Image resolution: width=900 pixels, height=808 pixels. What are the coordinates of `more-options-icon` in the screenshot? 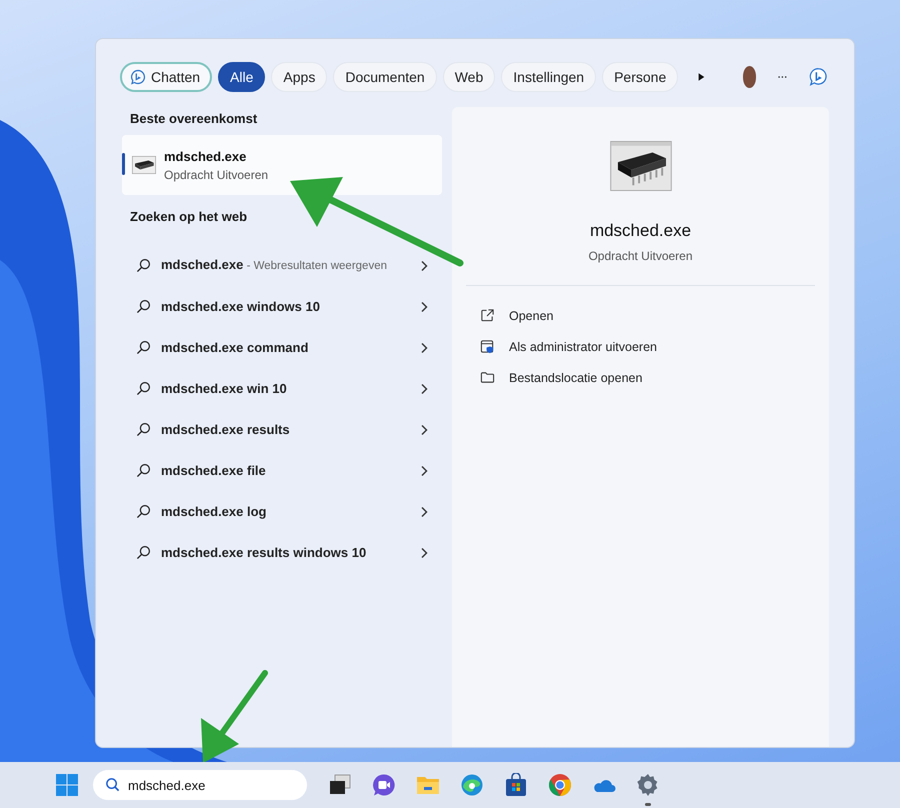 It's located at (783, 77).